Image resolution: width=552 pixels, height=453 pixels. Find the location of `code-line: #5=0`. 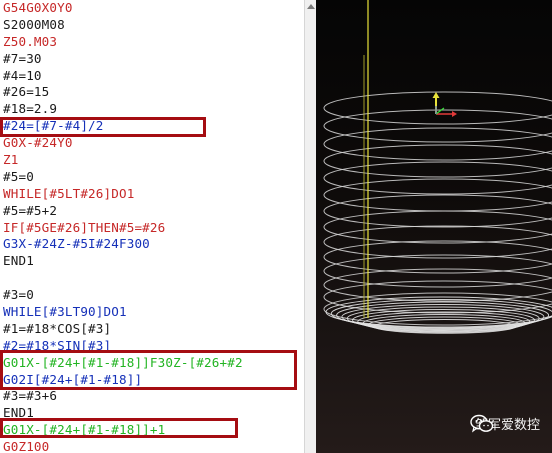

code-line: #5=0 is located at coordinates (18, 176).